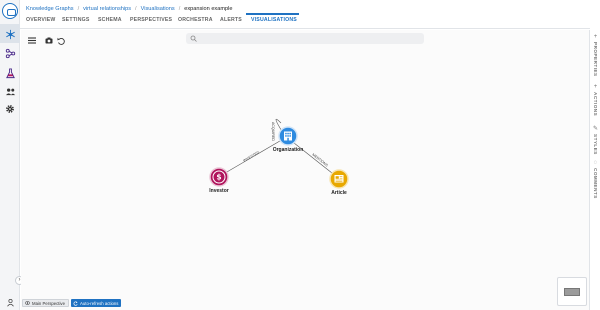 The height and width of the screenshot is (310, 600). I want to click on panel-tab-label: PROPERTIES, so click(595, 59).